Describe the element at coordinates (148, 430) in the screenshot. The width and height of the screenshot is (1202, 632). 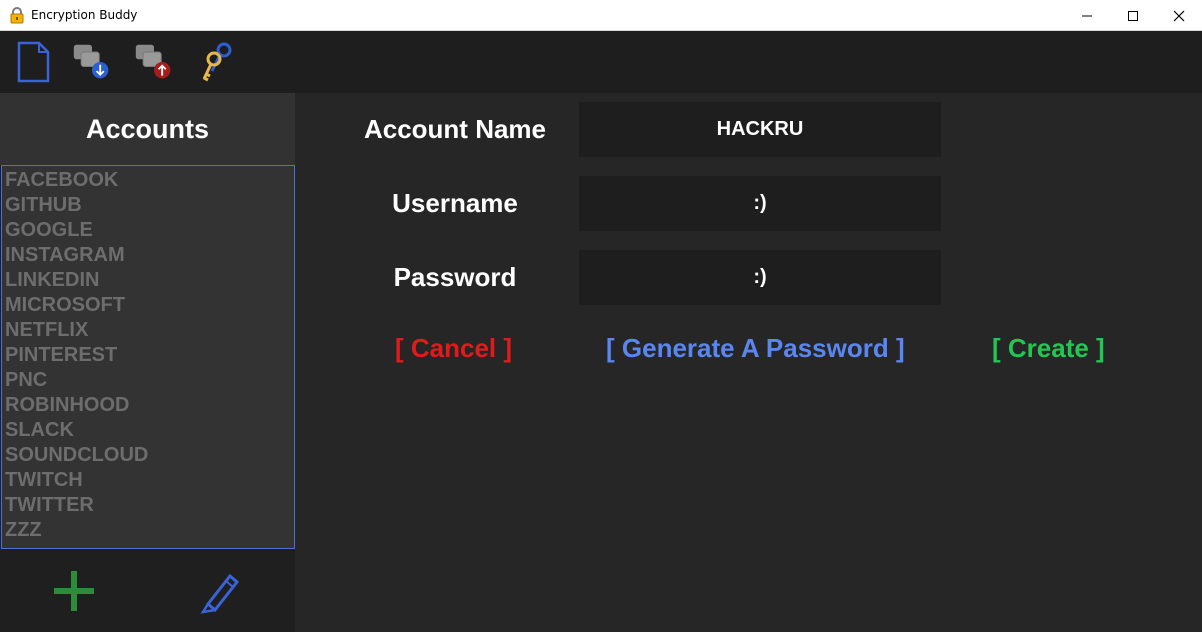
I see `list-item-slack: SLACK` at that location.